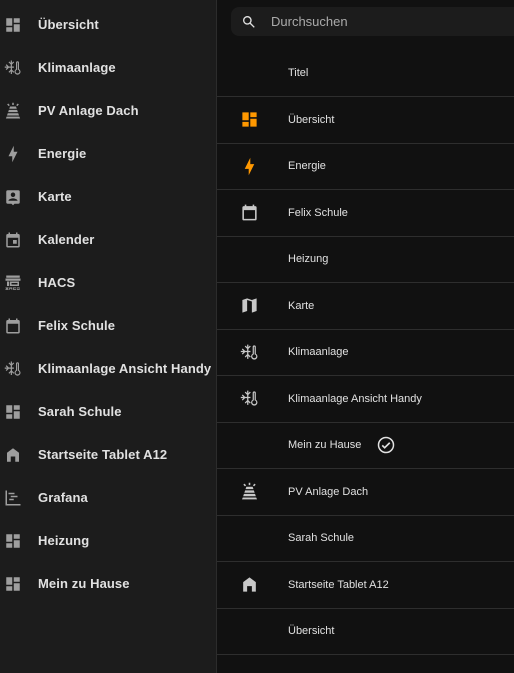 This screenshot has width=514, height=673. Describe the element at coordinates (108, 540) in the screenshot. I see `sidebar-item-heizung: Heizung` at that location.